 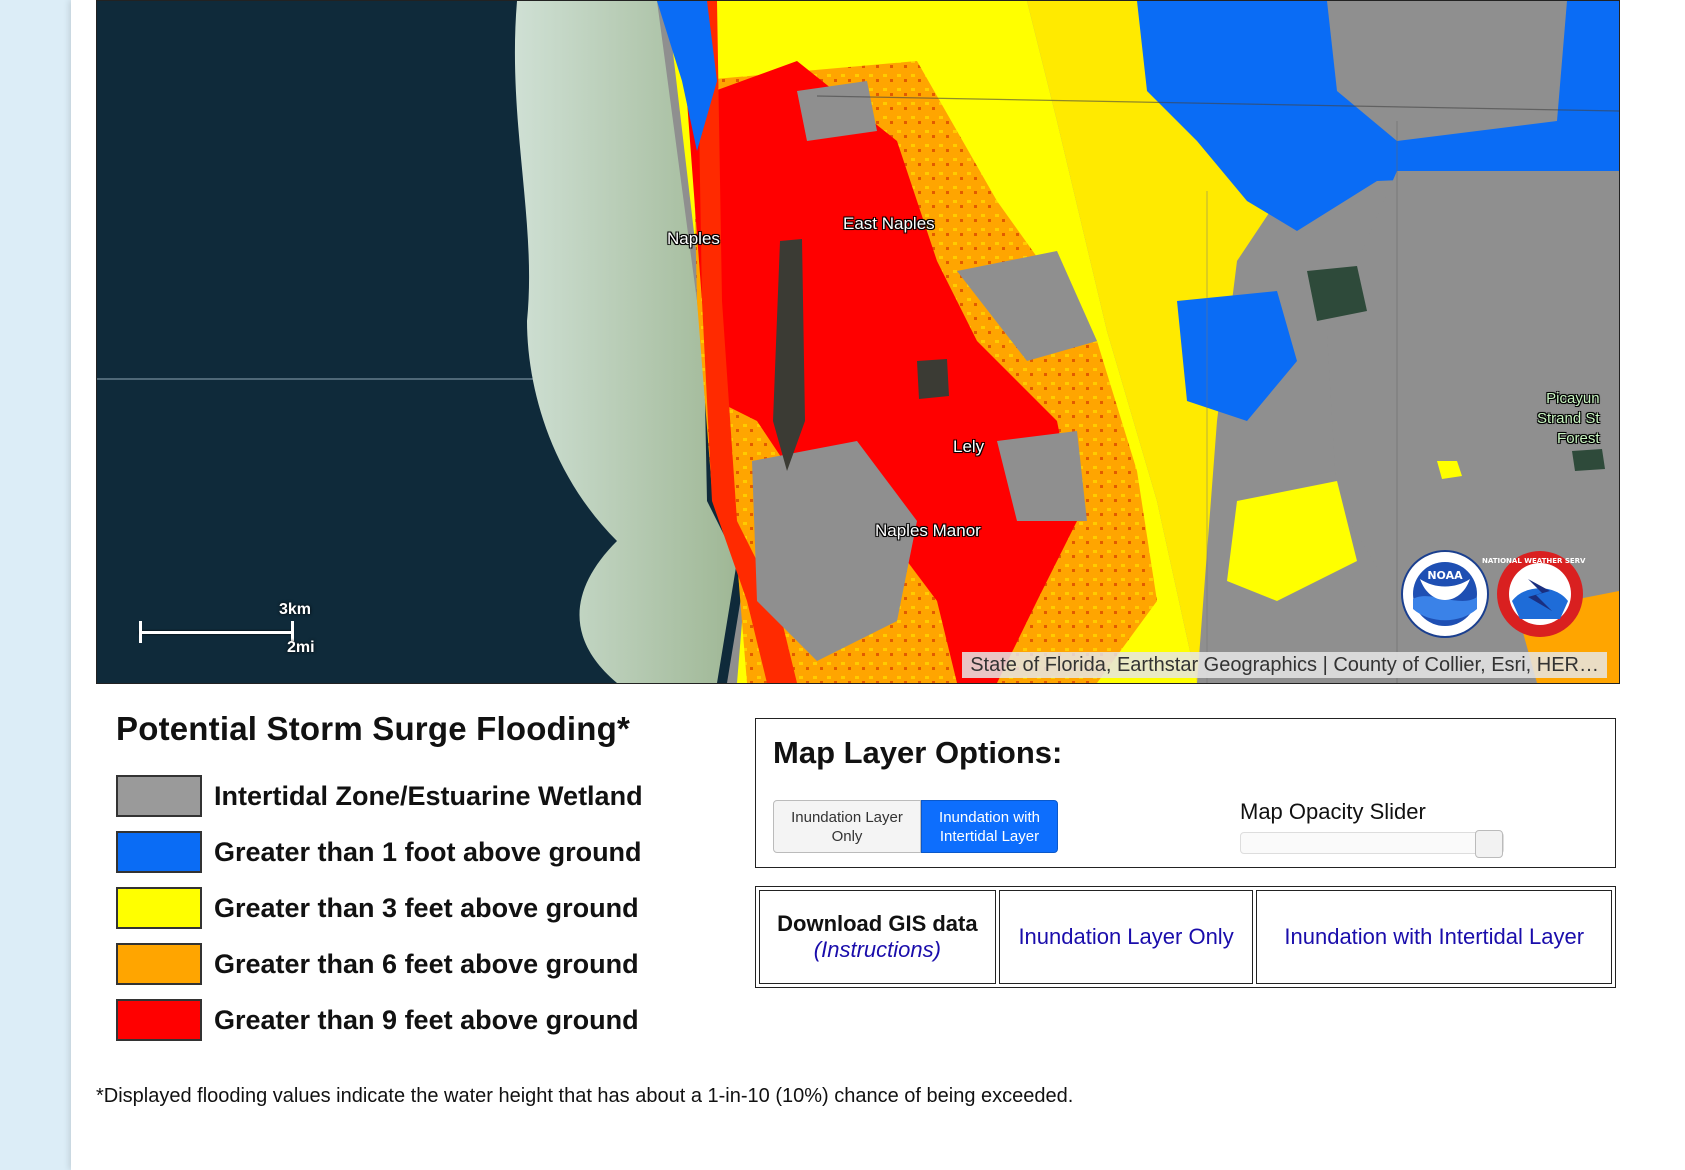 What do you see at coordinates (1333, 811) in the screenshot?
I see `opacity-slider-label: Map Opacity Slider` at bounding box center [1333, 811].